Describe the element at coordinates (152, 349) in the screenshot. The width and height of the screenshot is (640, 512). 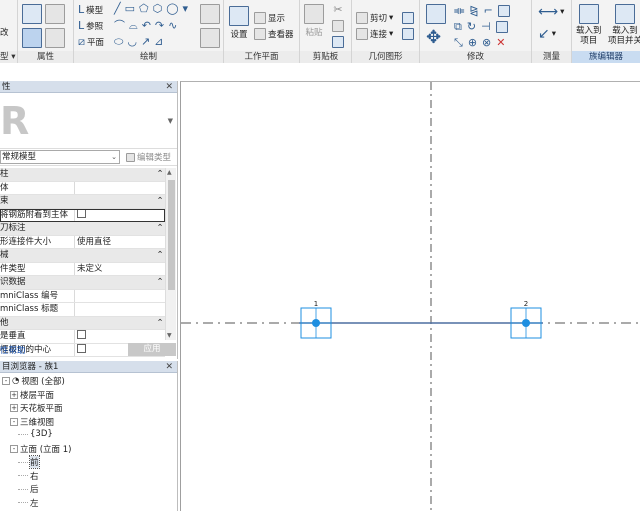
I see `apply-button: 应用` at that location.